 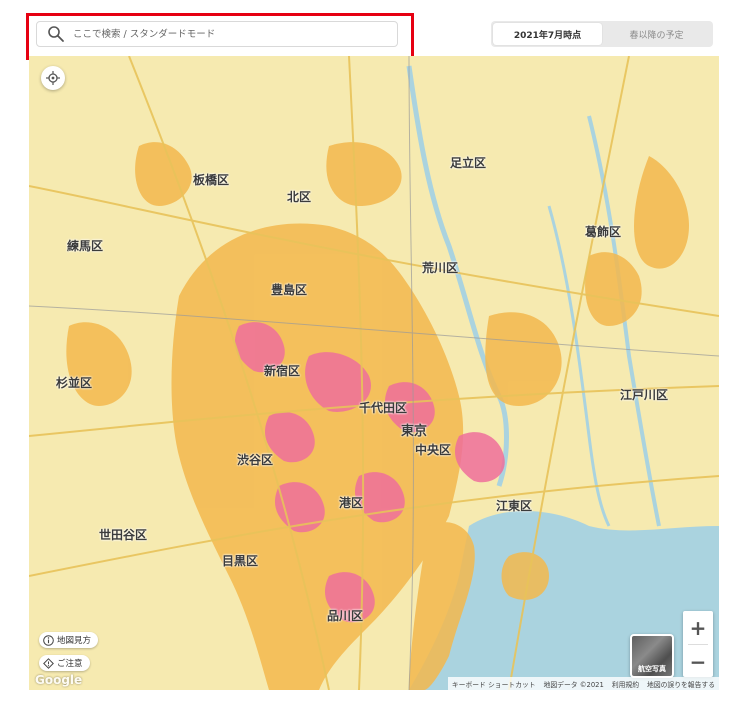 What do you see at coordinates (652, 669) in the screenshot?
I see `aerial-photo-label: 航空写真` at bounding box center [652, 669].